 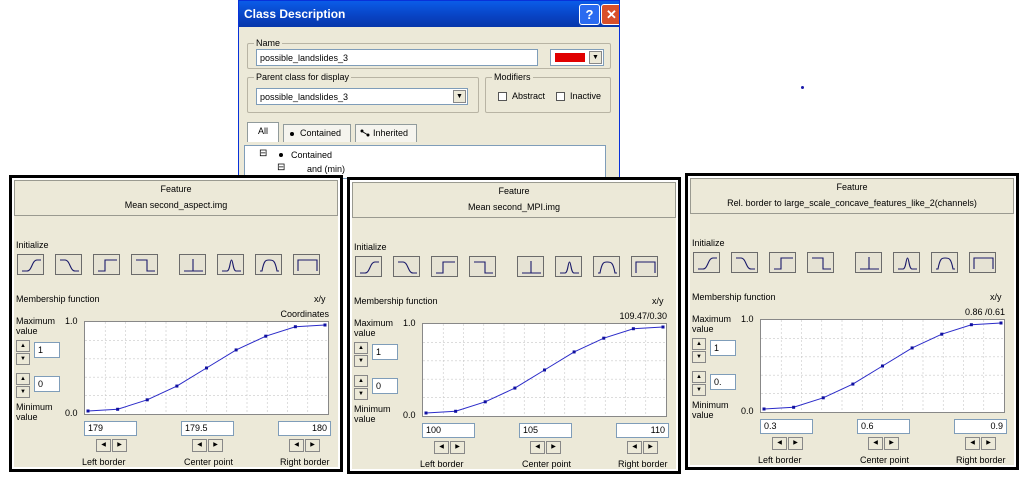 What do you see at coordinates (362, 96) in the screenshot?
I see `parent-class-select: possible_landslides_3 ▼` at bounding box center [362, 96].